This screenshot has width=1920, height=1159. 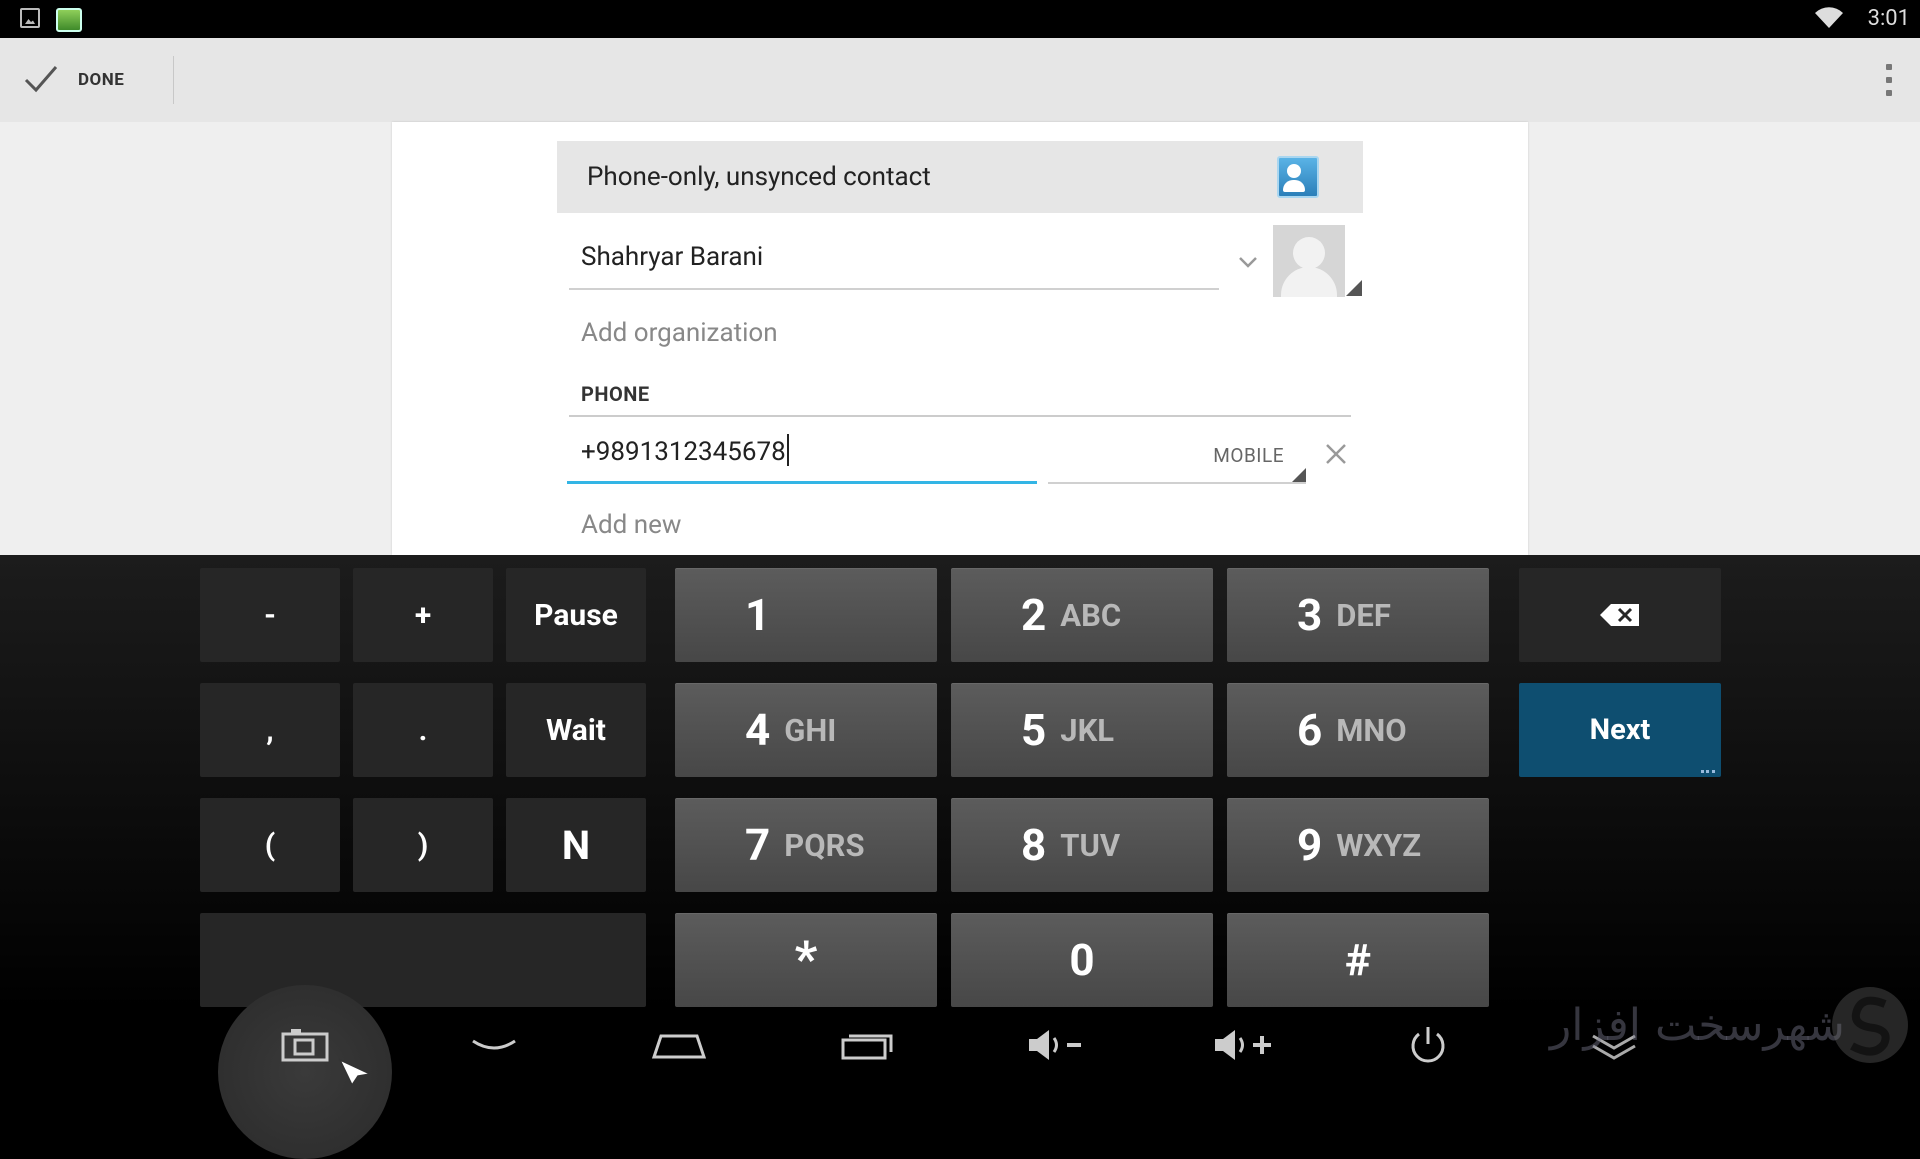 What do you see at coordinates (69, 20) in the screenshot?
I see `app-notification-icon` at bounding box center [69, 20].